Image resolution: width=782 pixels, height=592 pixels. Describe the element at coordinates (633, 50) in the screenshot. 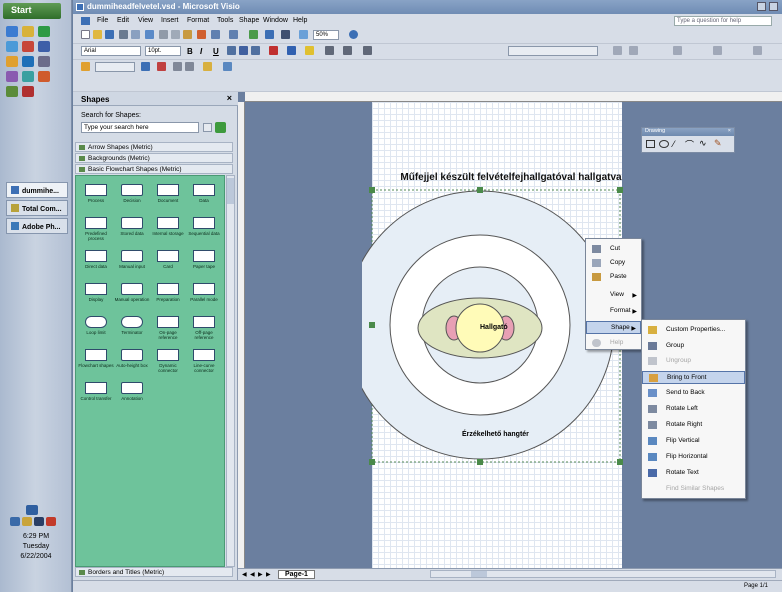

I see `subscript-icon` at that location.